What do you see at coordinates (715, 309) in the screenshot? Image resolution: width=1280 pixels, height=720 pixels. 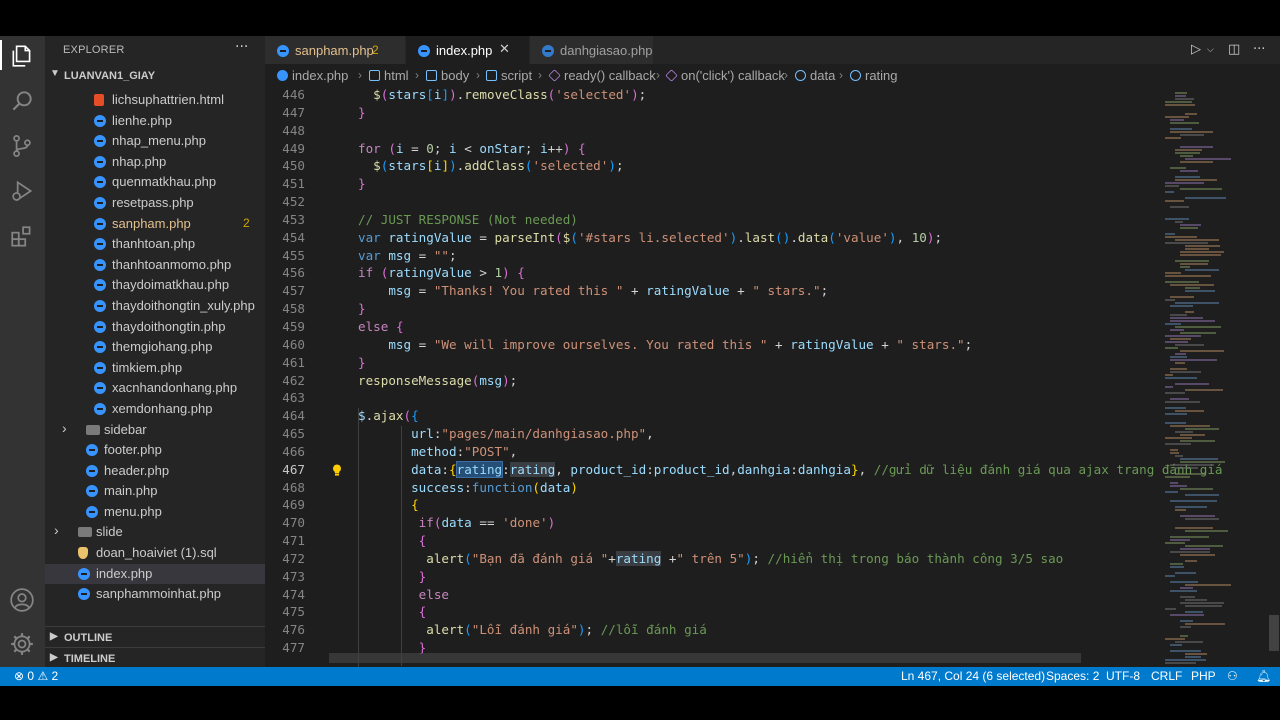 I see `code-line: 458}` at bounding box center [715, 309].